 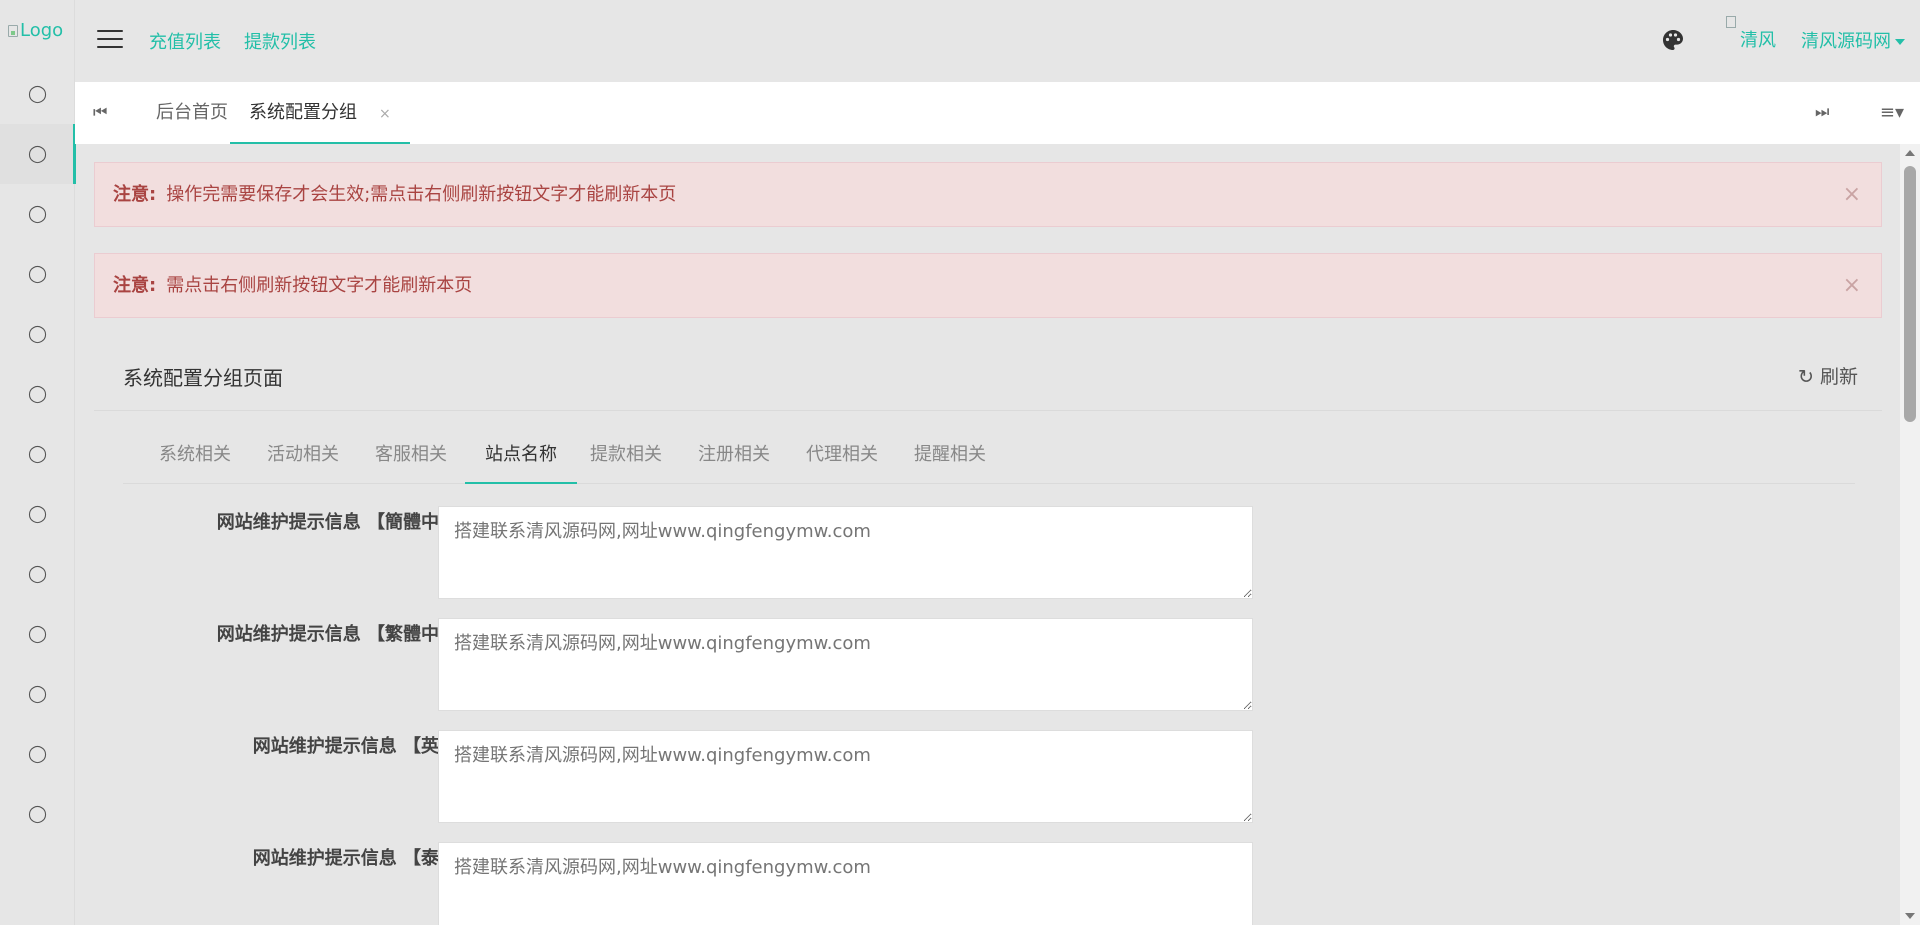 I want to click on user-name: 清风源码网, so click(x=1846, y=41).